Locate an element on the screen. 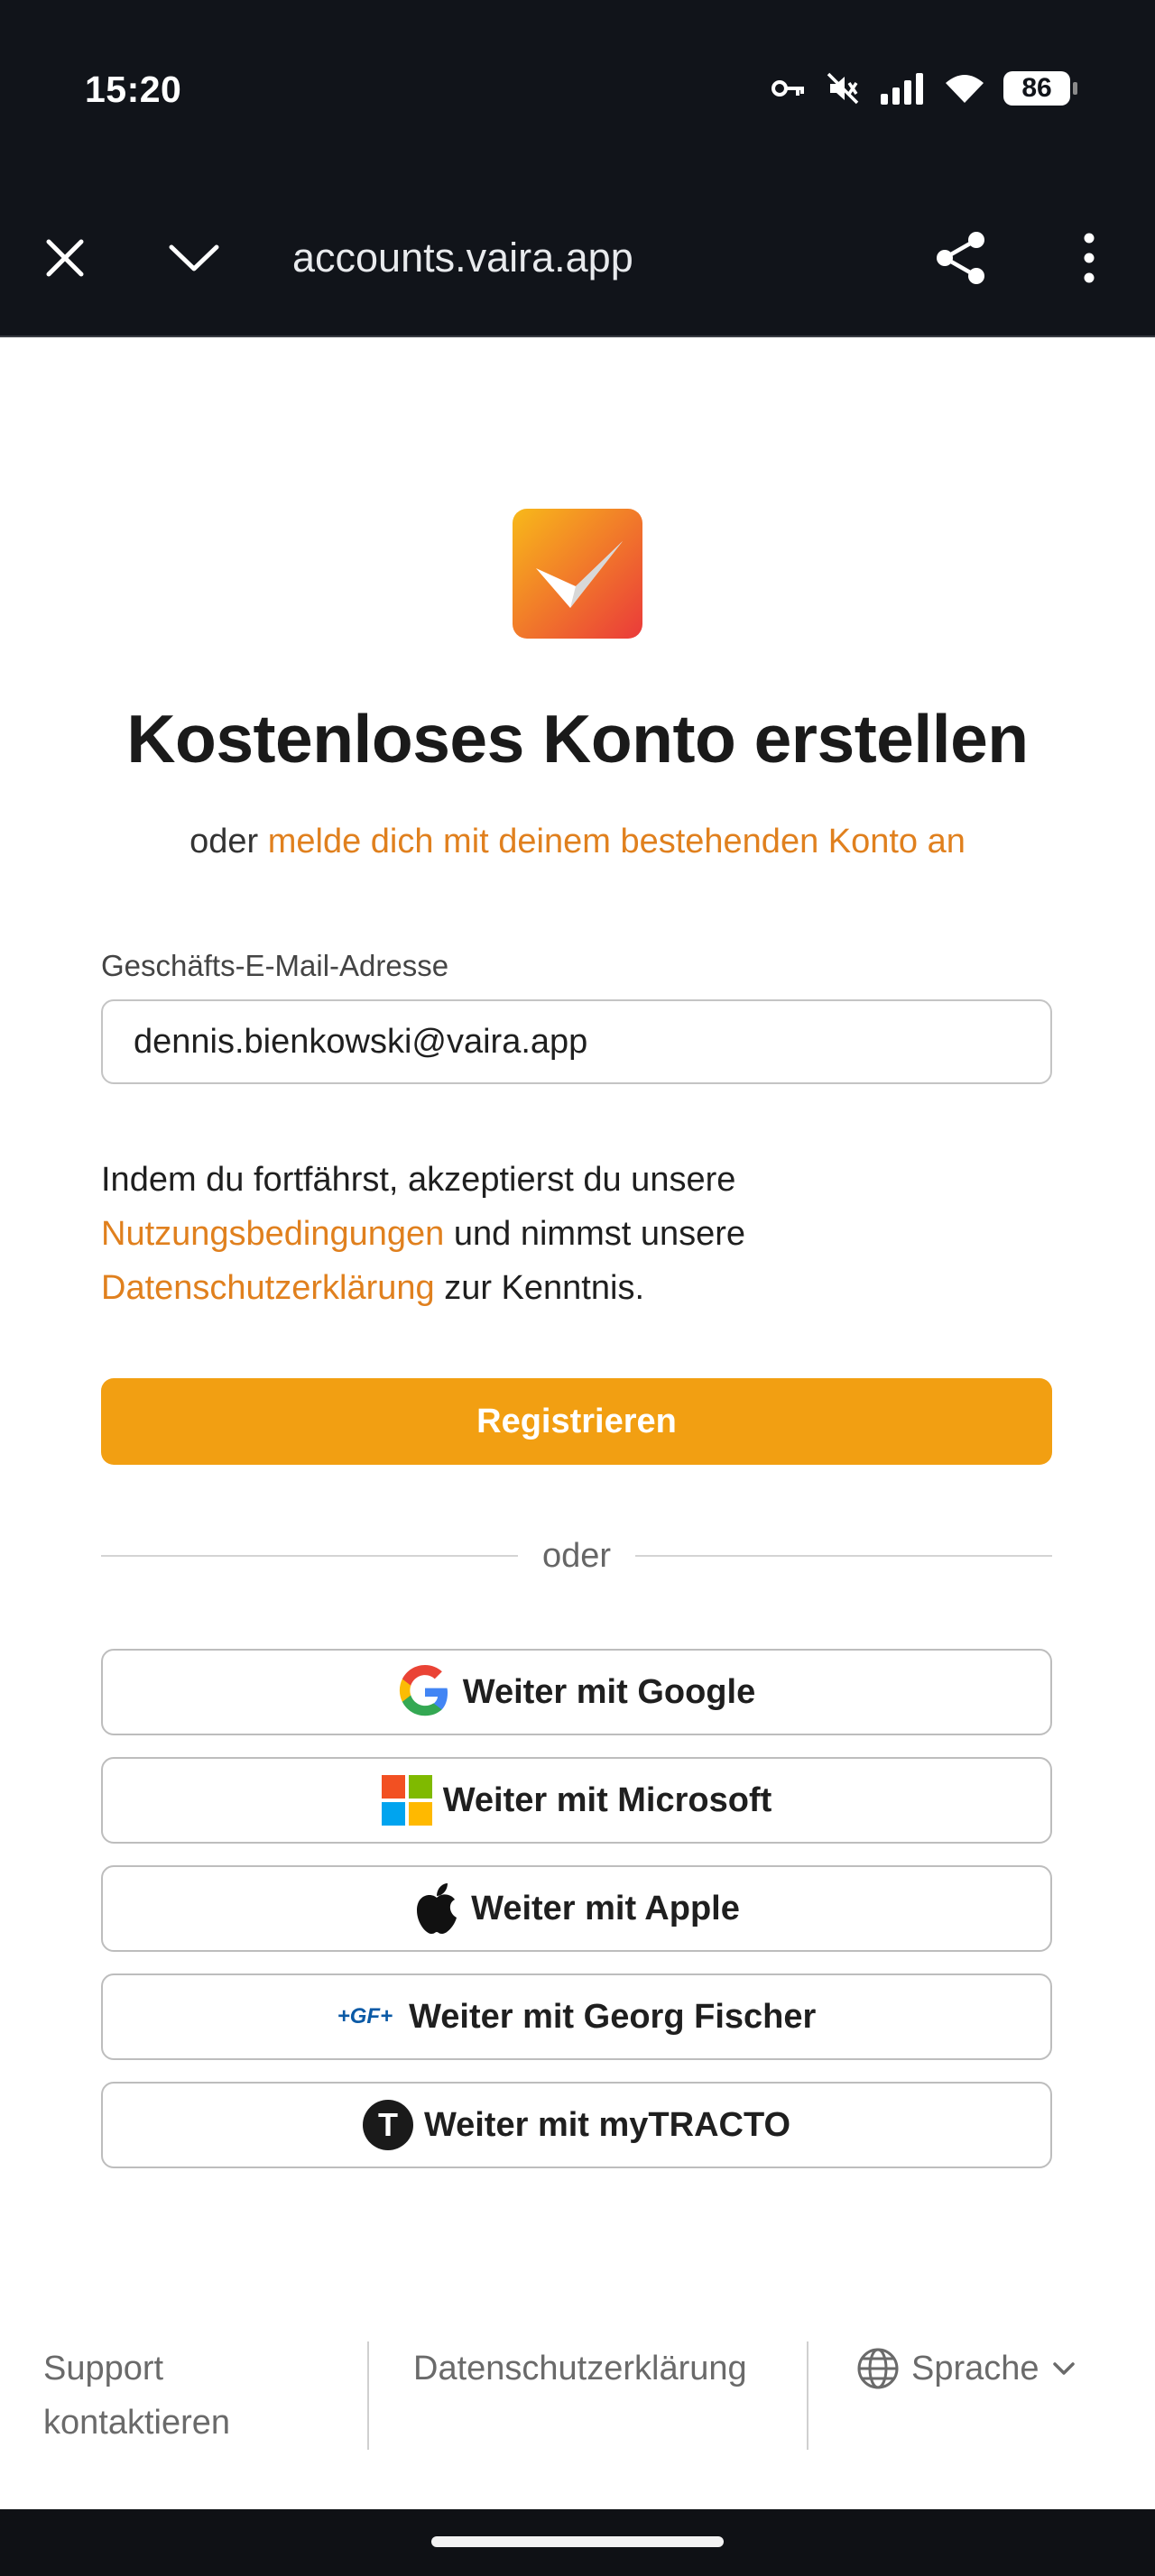 The image size is (1155, 2576). mytracto-signin-button: T Weiter mit myTRACTO is located at coordinates (576, 2125).